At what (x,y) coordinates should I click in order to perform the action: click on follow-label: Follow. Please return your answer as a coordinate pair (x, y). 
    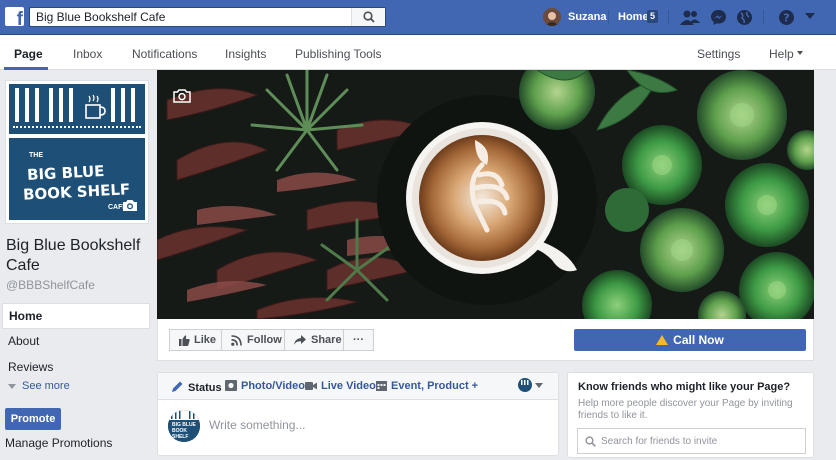
    Looking at the image, I should click on (264, 340).